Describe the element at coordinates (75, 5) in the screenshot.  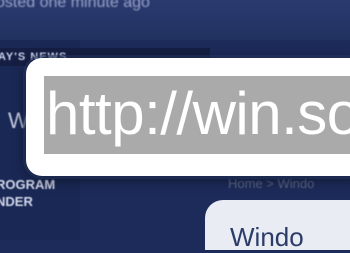
I see `posted-time-text: osted one minute ago` at that location.